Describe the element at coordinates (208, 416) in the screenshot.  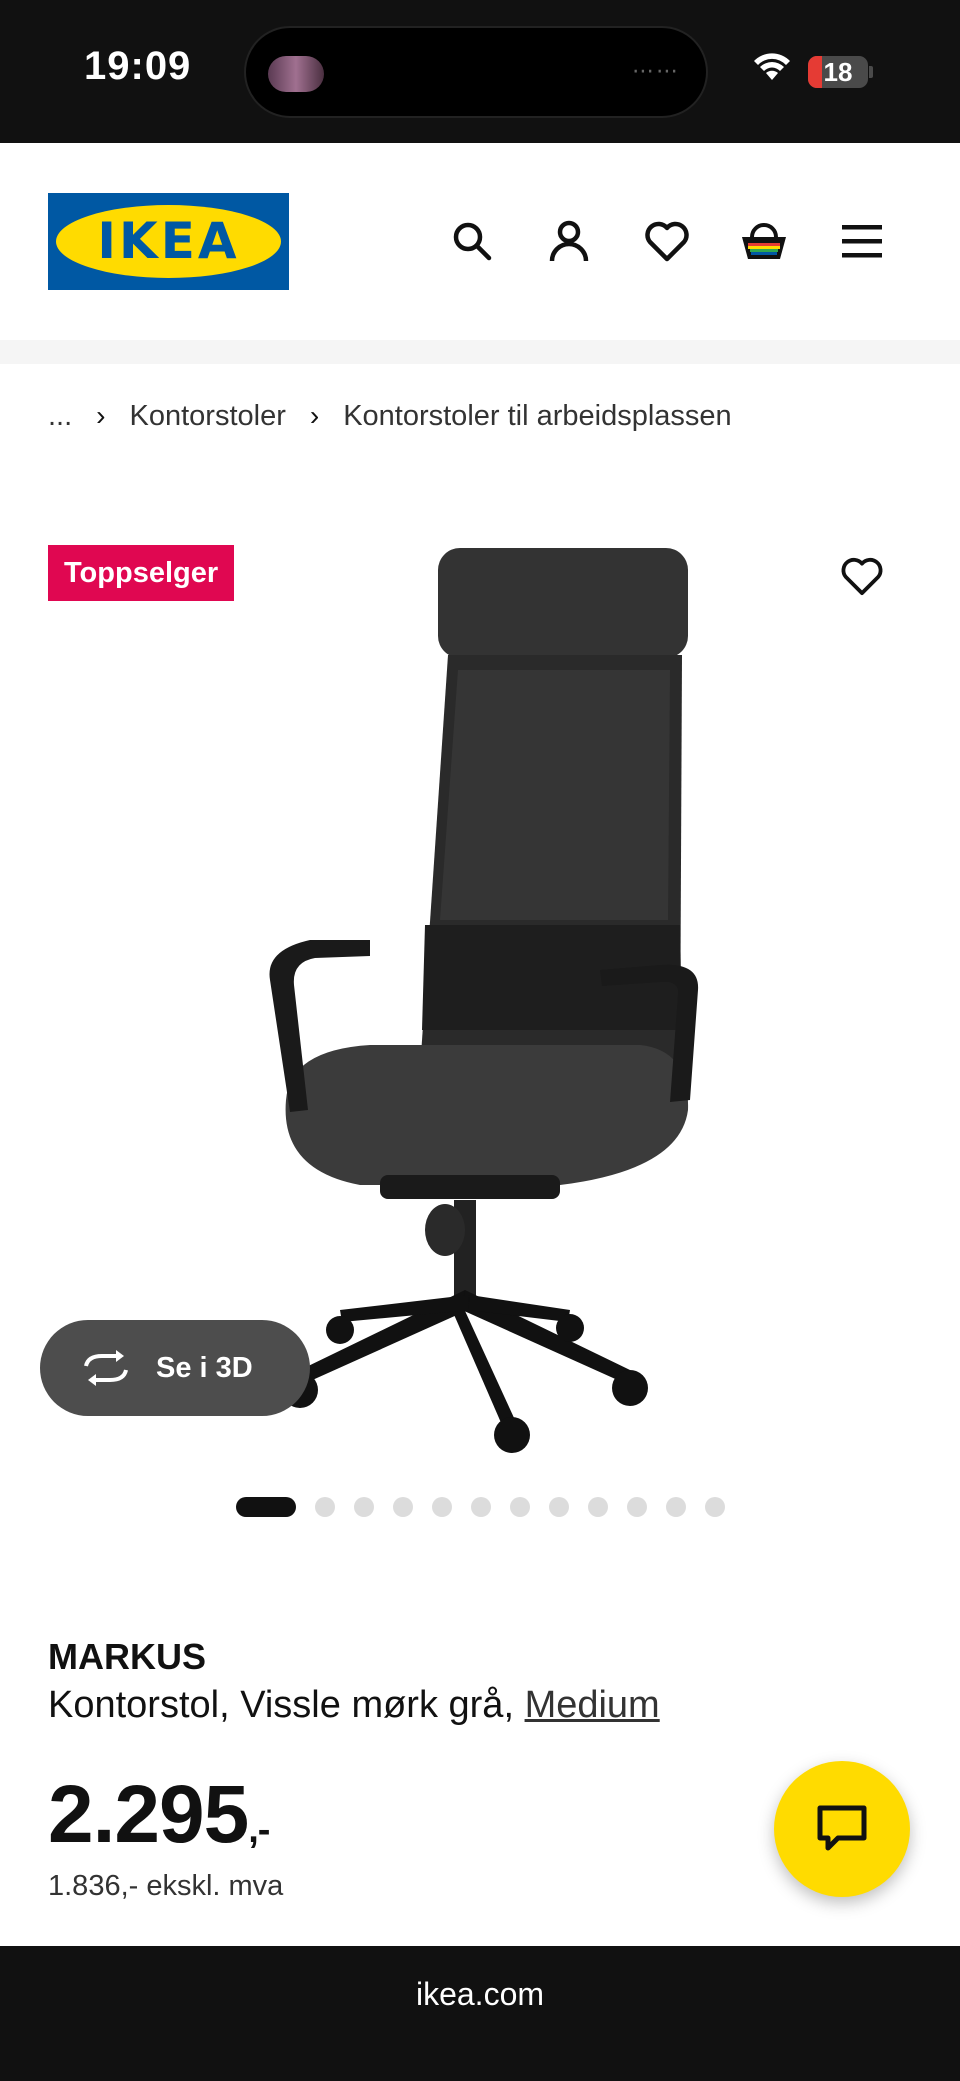
I see `breadcrumb-item-kontorstoler: Kontorstoler` at that location.